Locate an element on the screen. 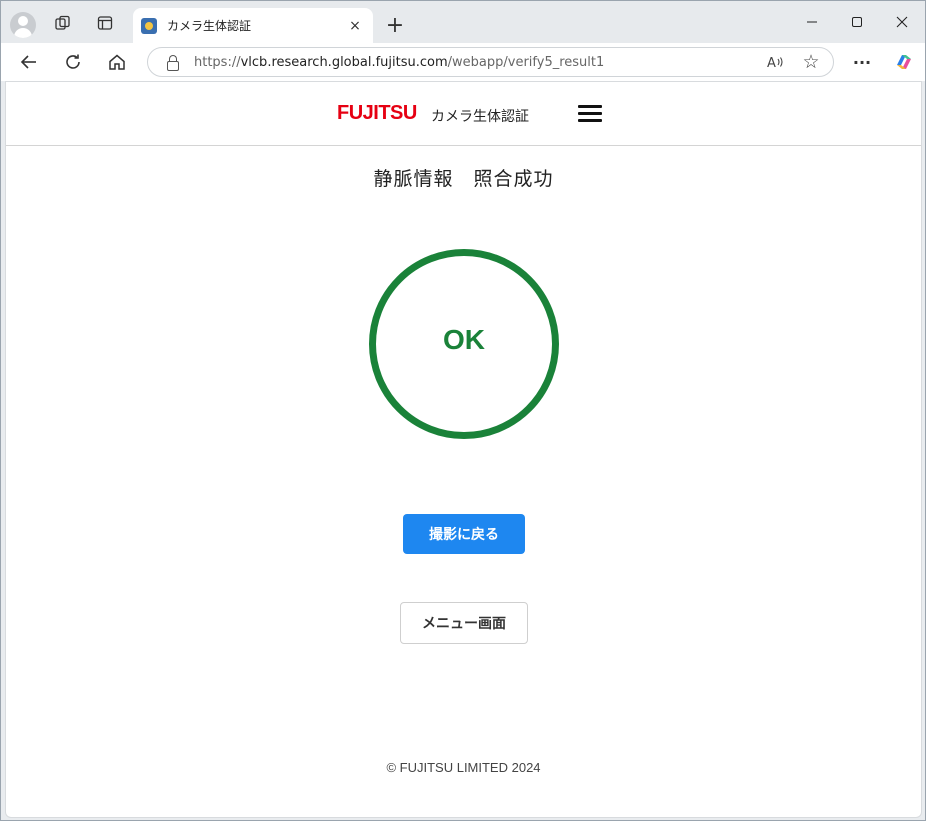 Image resolution: width=926 pixels, height=821 pixels. site-favicon-icon is located at coordinates (149, 25).